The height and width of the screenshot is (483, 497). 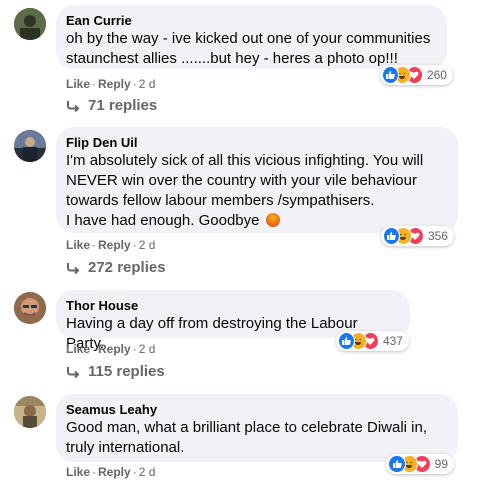 I want to click on view-replies-button: 115 replies, so click(x=115, y=372).